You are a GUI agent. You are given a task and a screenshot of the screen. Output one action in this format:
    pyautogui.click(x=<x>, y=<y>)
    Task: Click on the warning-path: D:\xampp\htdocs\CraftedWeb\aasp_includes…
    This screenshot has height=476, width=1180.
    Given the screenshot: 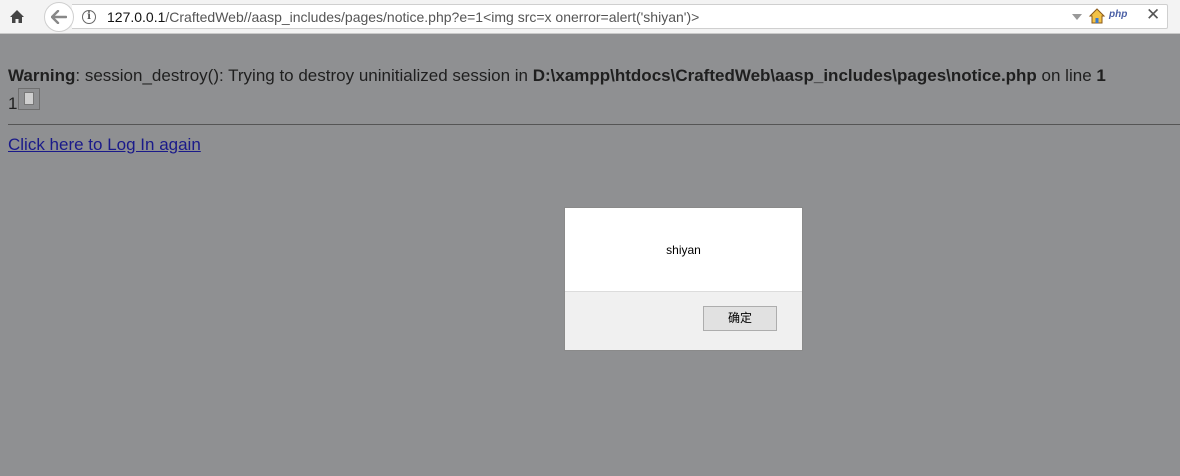 What is the action you would take?
    pyautogui.click(x=784, y=75)
    